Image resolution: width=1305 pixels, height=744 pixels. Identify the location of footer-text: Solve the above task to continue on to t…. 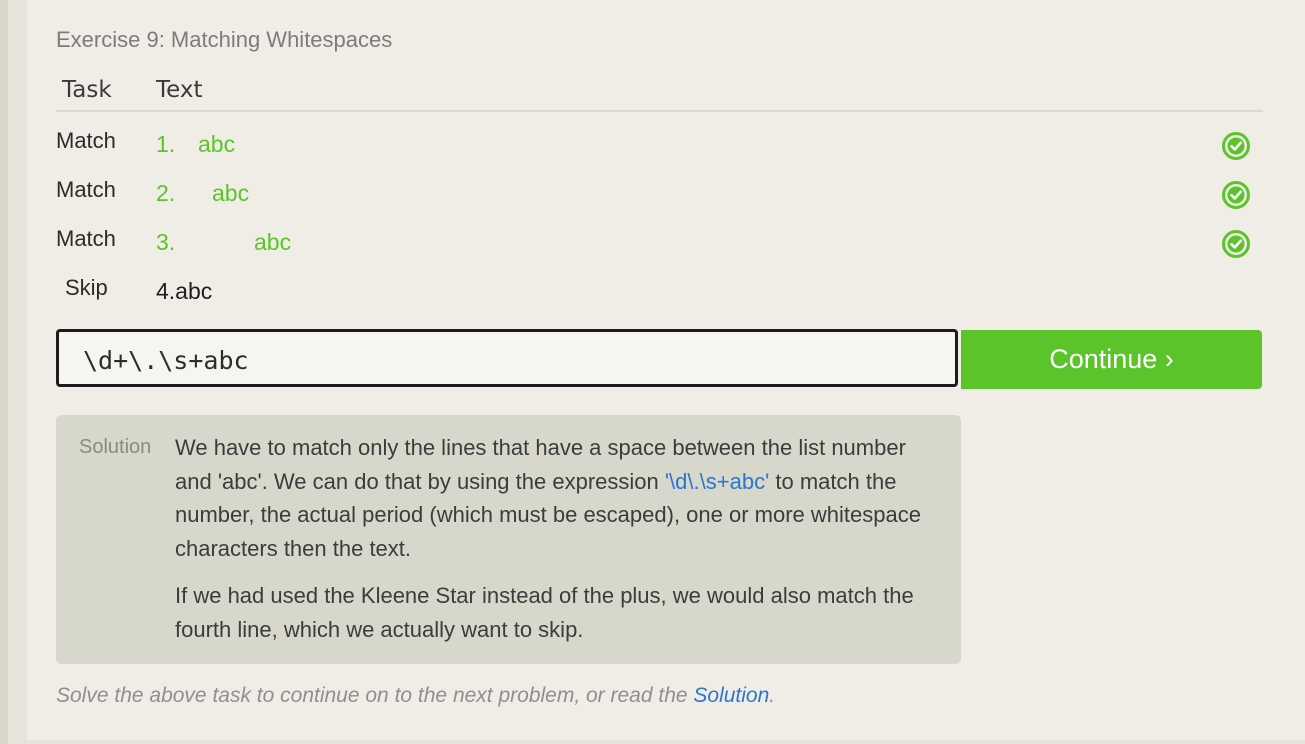
(375, 695).